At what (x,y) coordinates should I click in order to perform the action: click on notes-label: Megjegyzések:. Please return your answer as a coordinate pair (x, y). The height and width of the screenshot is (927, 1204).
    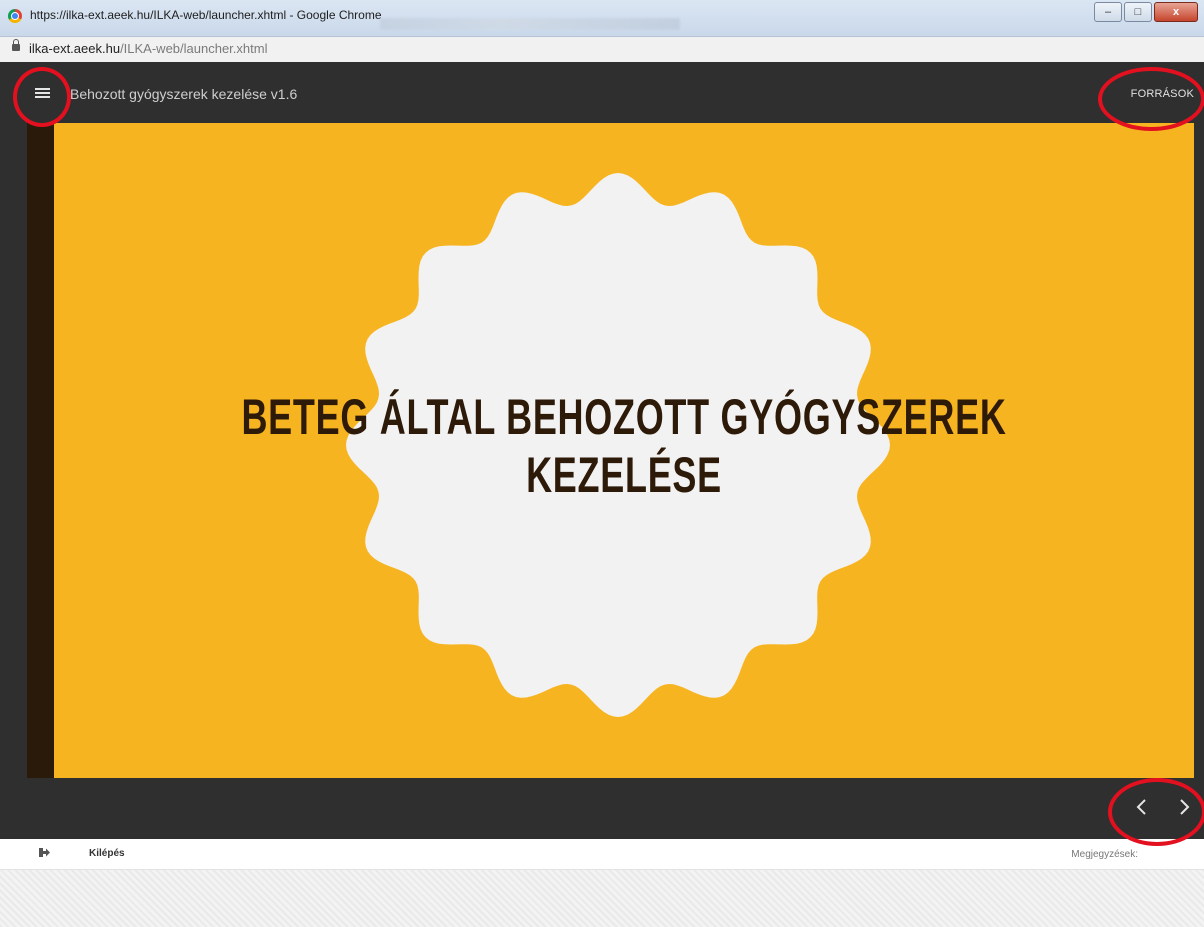
    Looking at the image, I should click on (1104, 854).